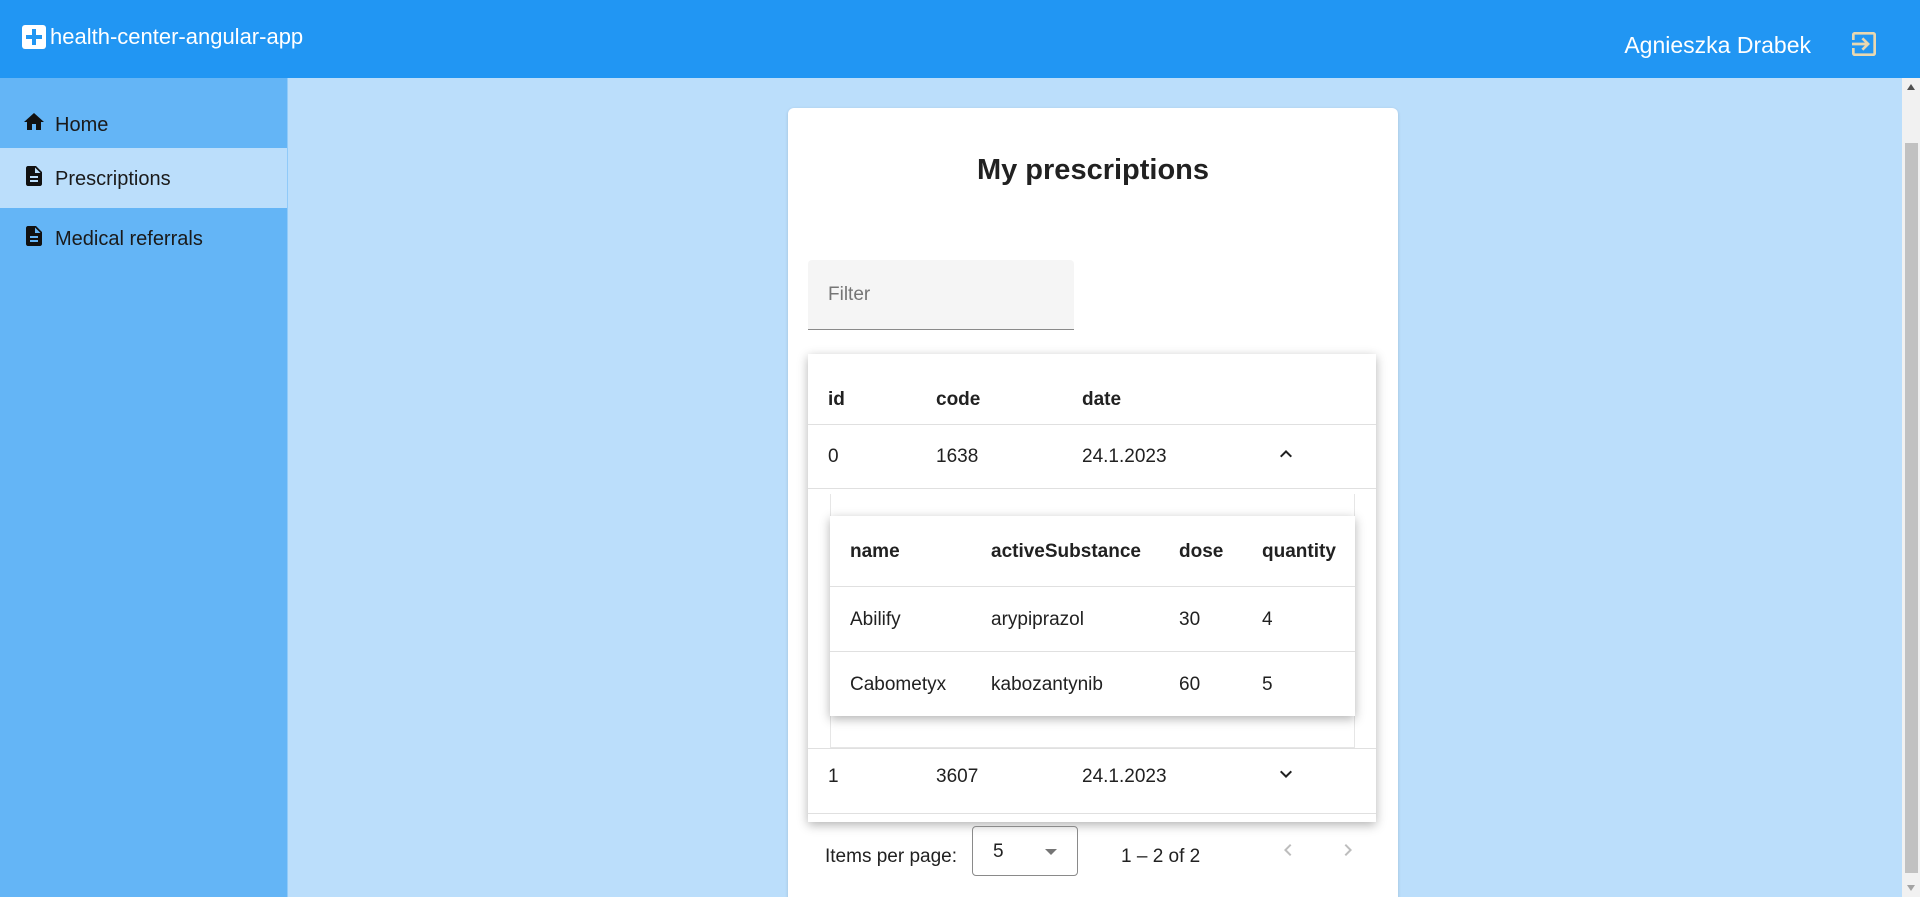 The image size is (1920, 897). Describe the element at coordinates (898, 684) in the screenshot. I see `cell-name: Cabometyx` at that location.